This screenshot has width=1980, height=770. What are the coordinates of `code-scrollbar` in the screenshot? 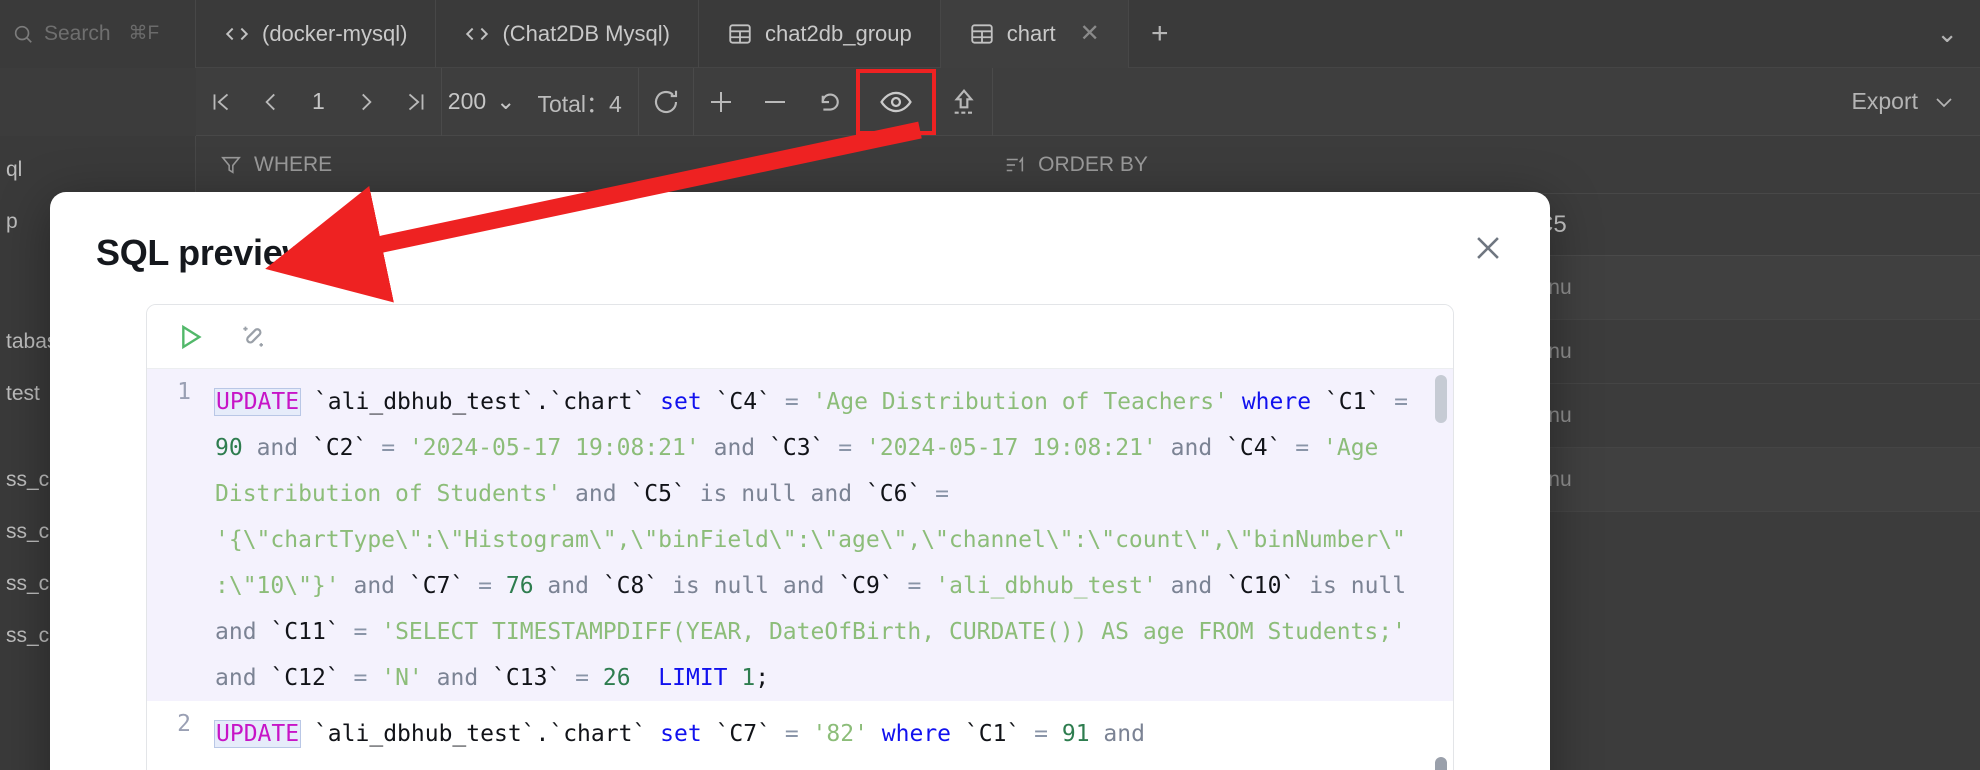 It's located at (1441, 572).